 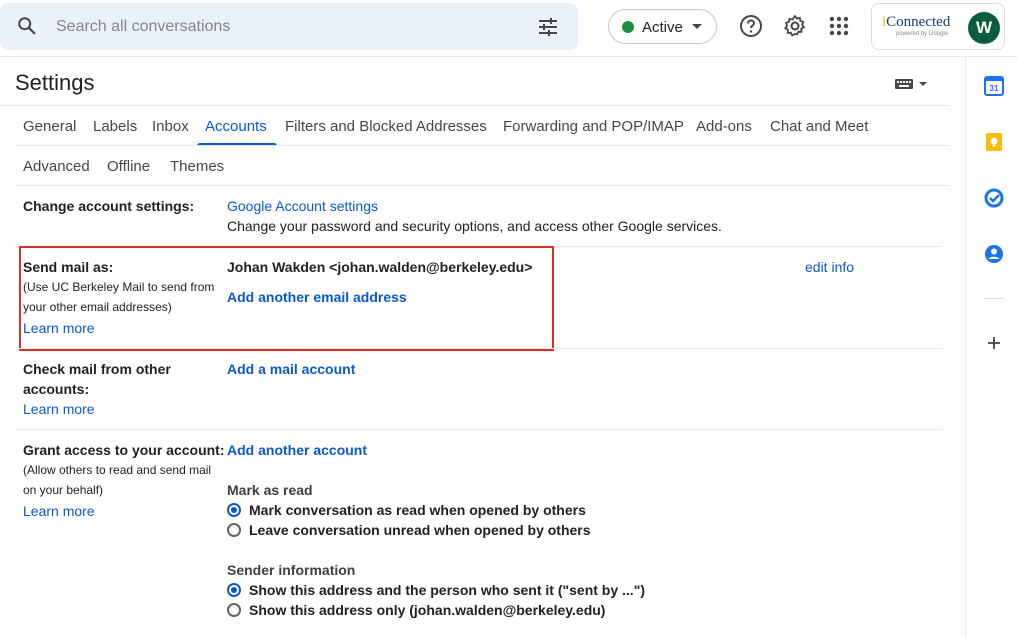 What do you see at coordinates (56, 166) in the screenshot?
I see `tab-advanced: Advanced` at bounding box center [56, 166].